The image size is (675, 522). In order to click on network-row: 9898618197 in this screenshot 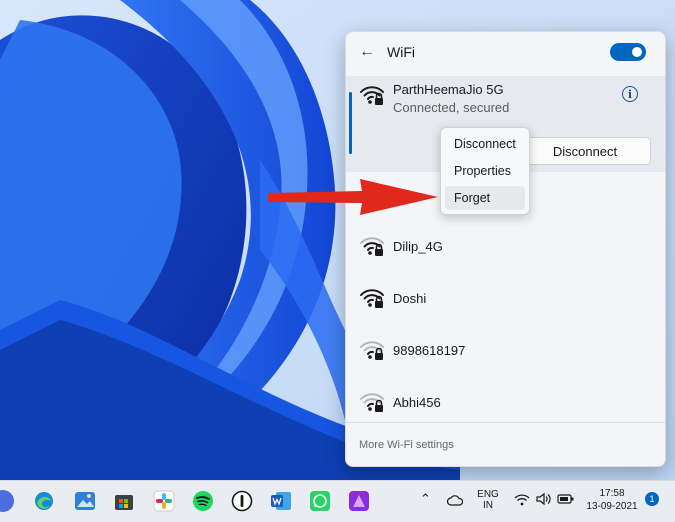, I will do `click(505, 350)`.